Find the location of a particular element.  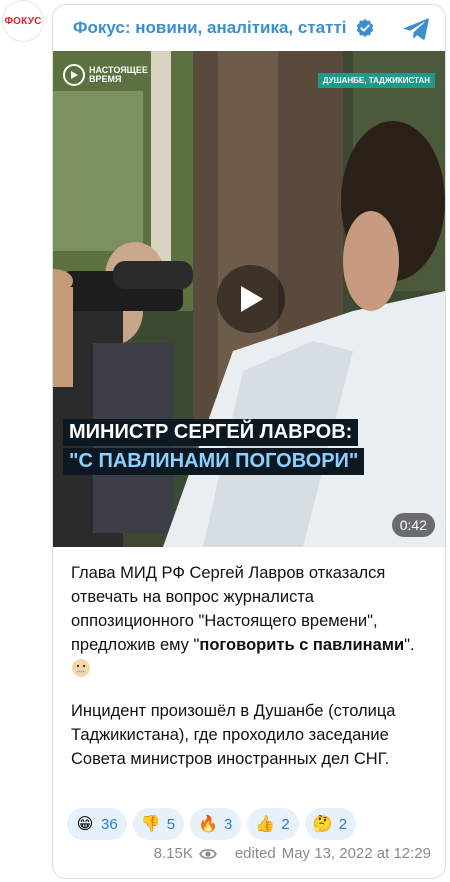

avatar-label: ФОКУС is located at coordinates (23, 21).